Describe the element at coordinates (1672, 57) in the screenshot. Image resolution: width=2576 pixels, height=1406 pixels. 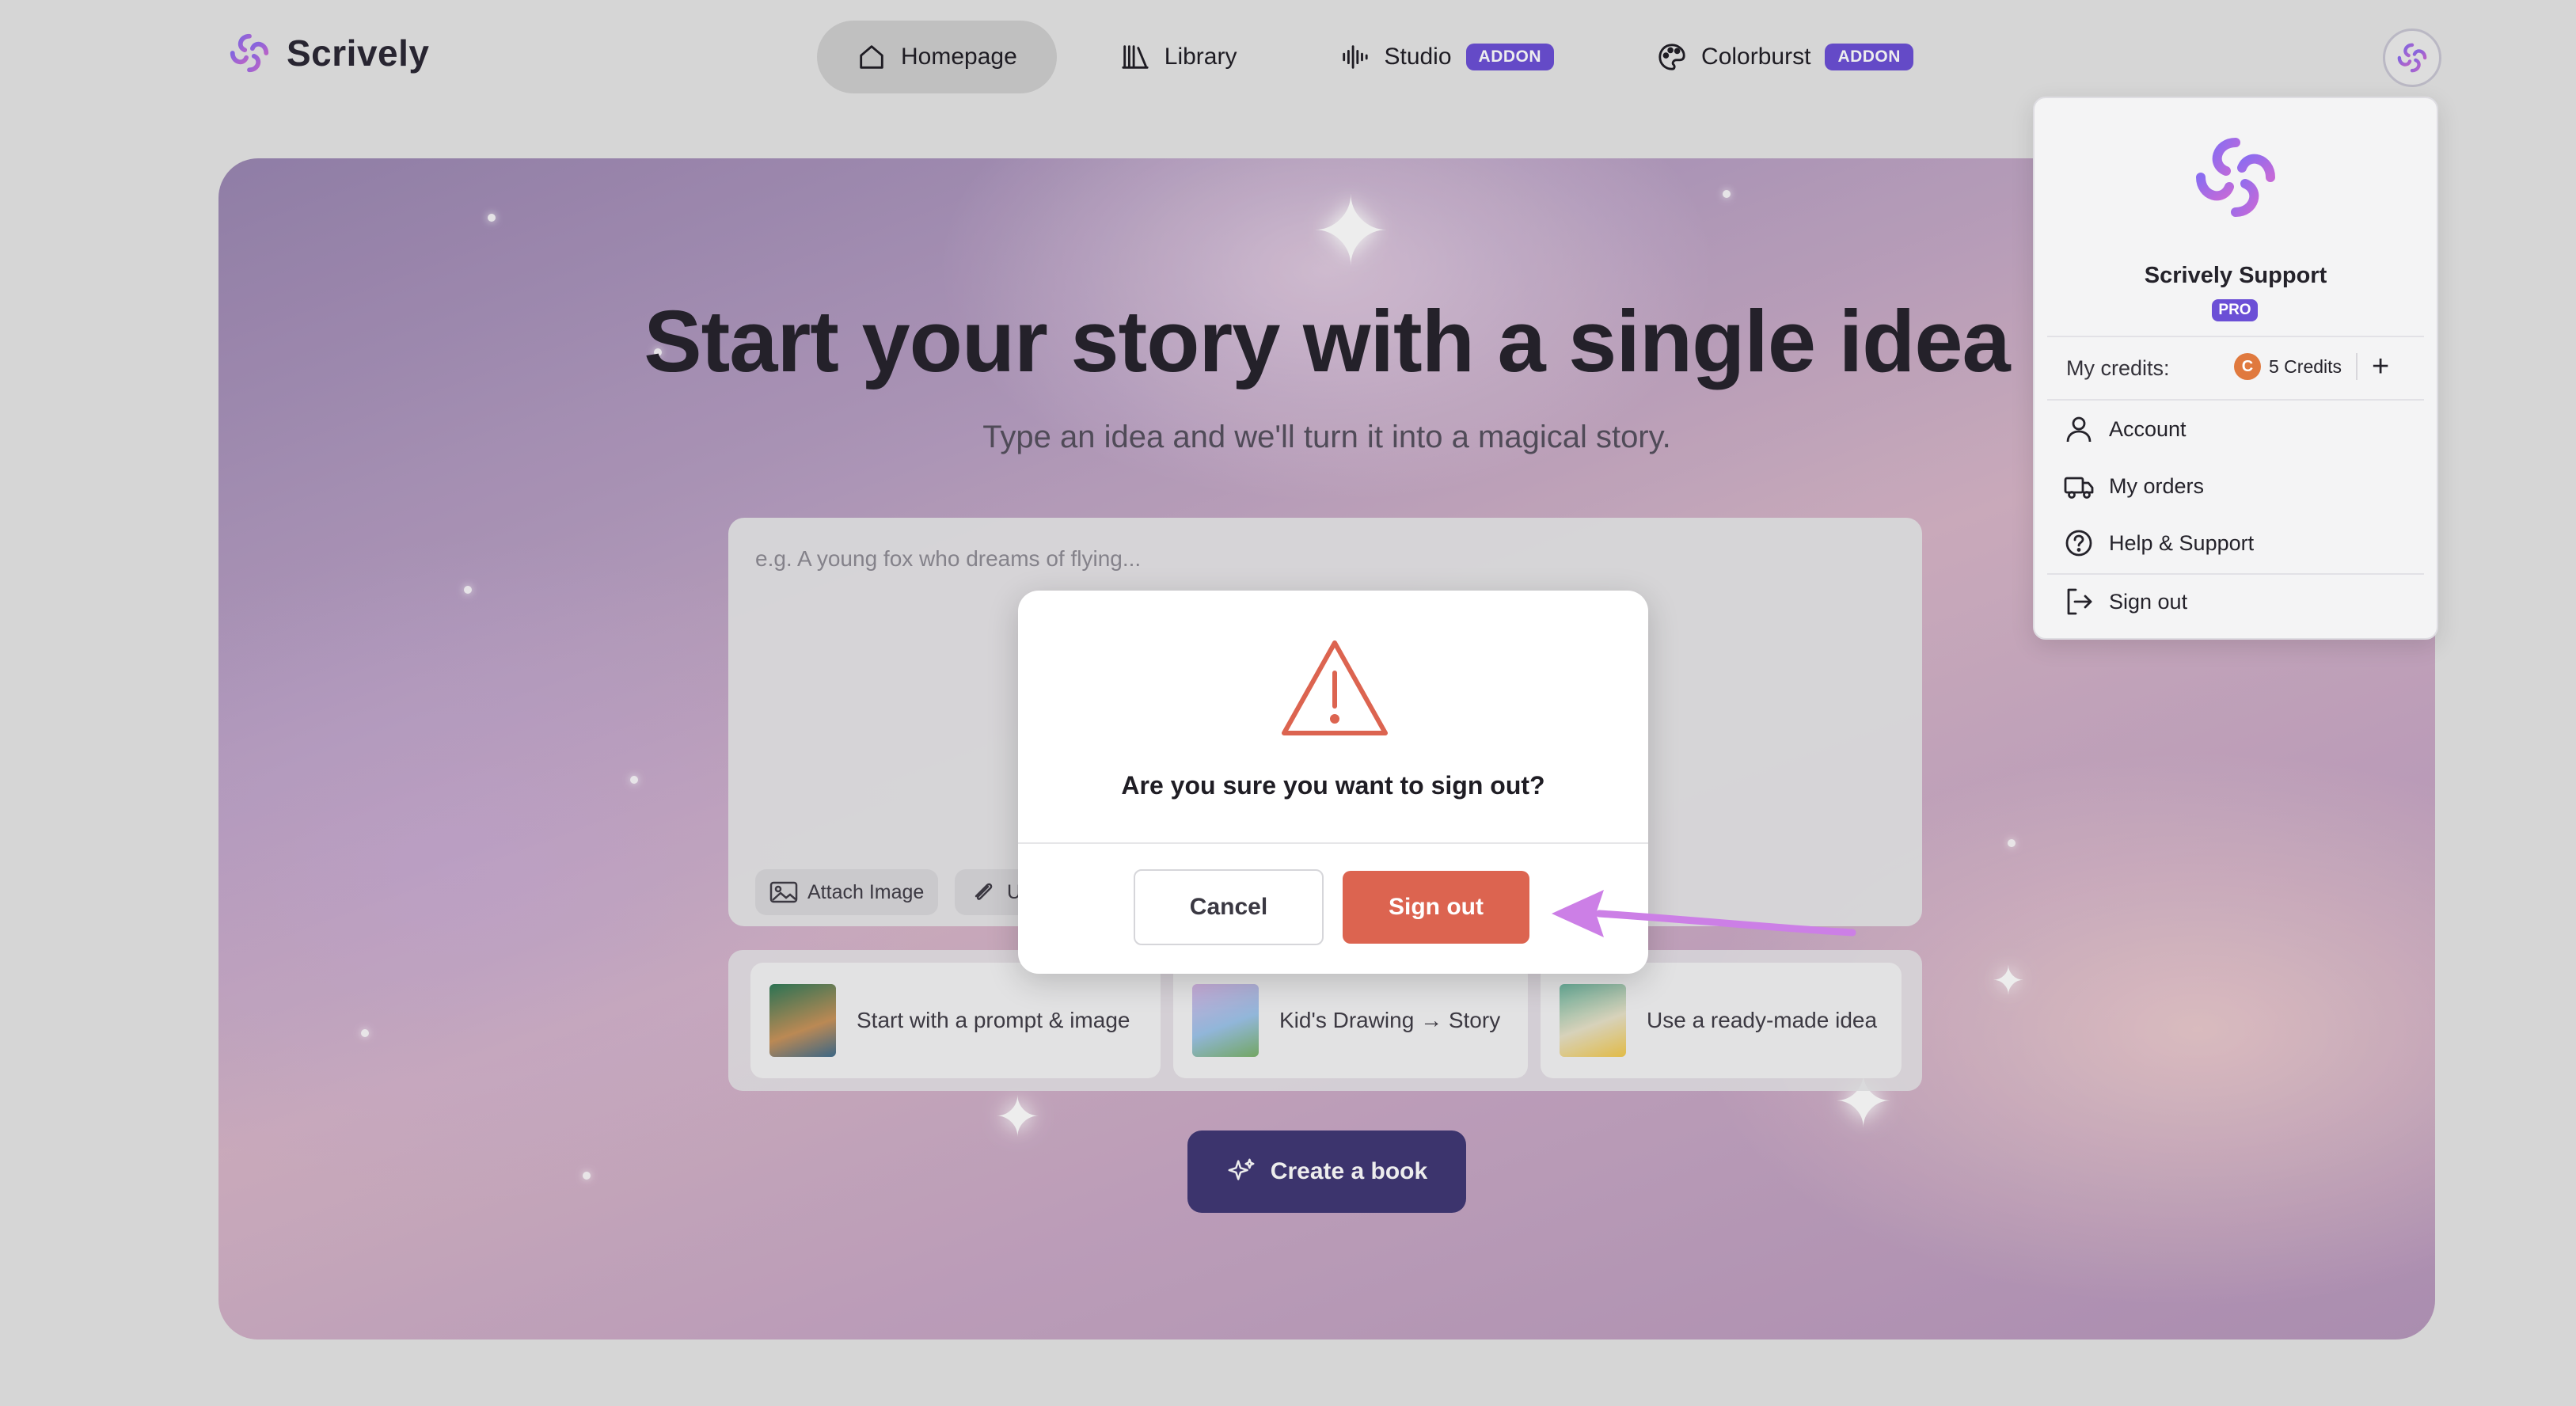
I see `palette-icon` at that location.